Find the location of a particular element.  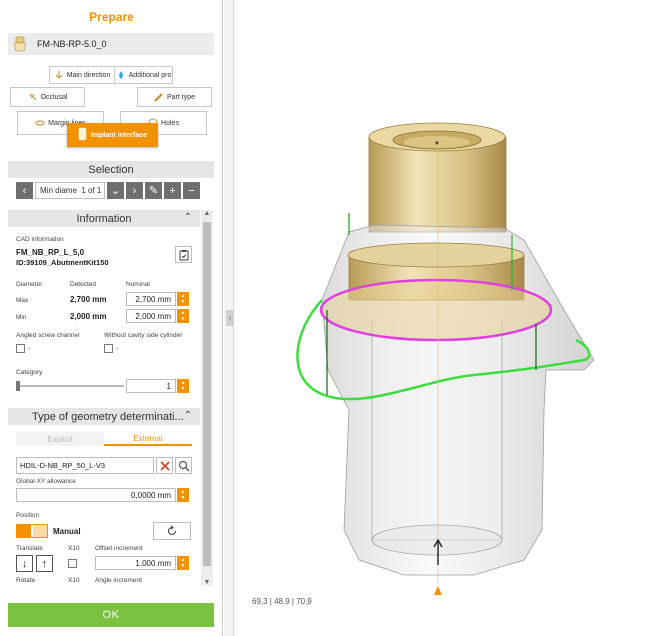

xy-spinner-icon: ▲ ▼ is located at coordinates (183, 495).